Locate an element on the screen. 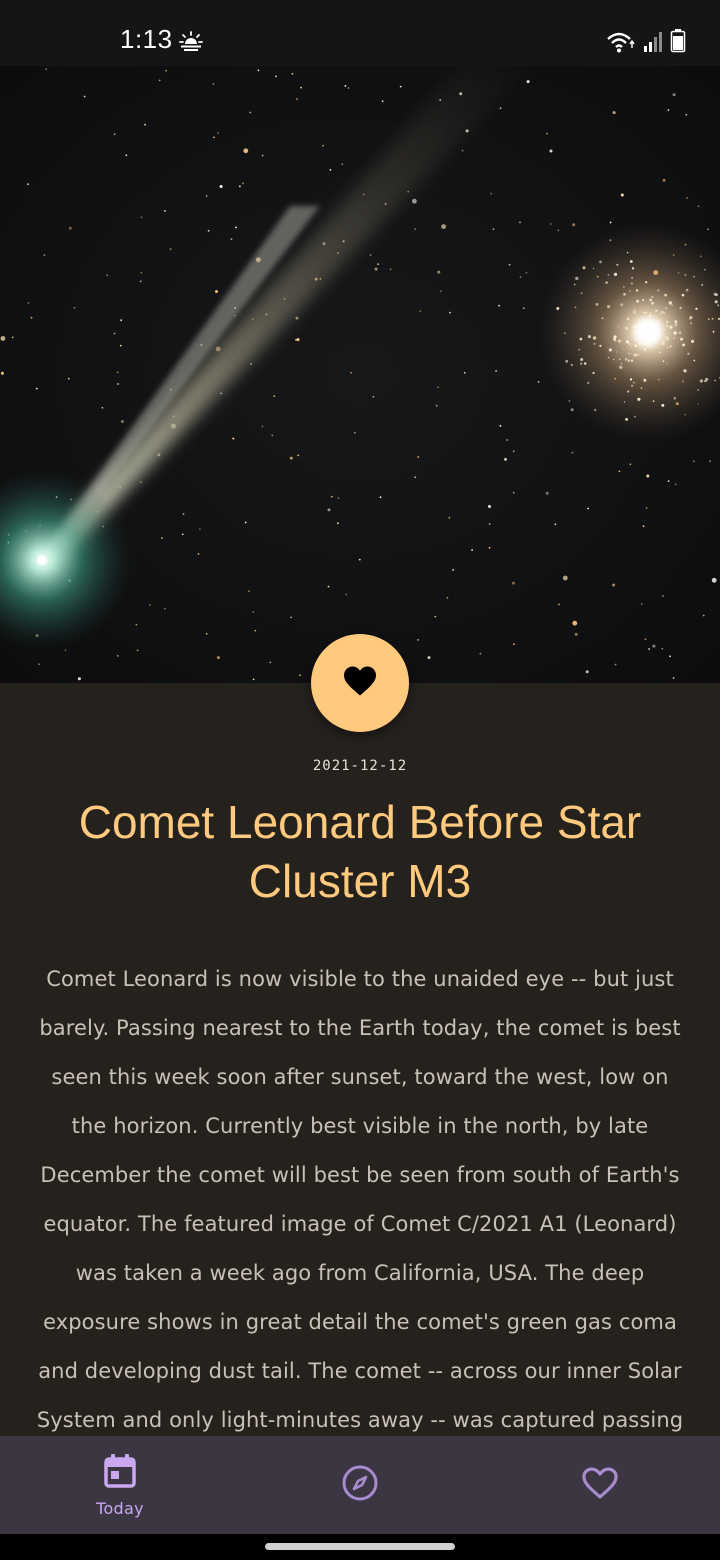 This screenshot has height=1560, width=720. wifi-icon is located at coordinates (621, 42).